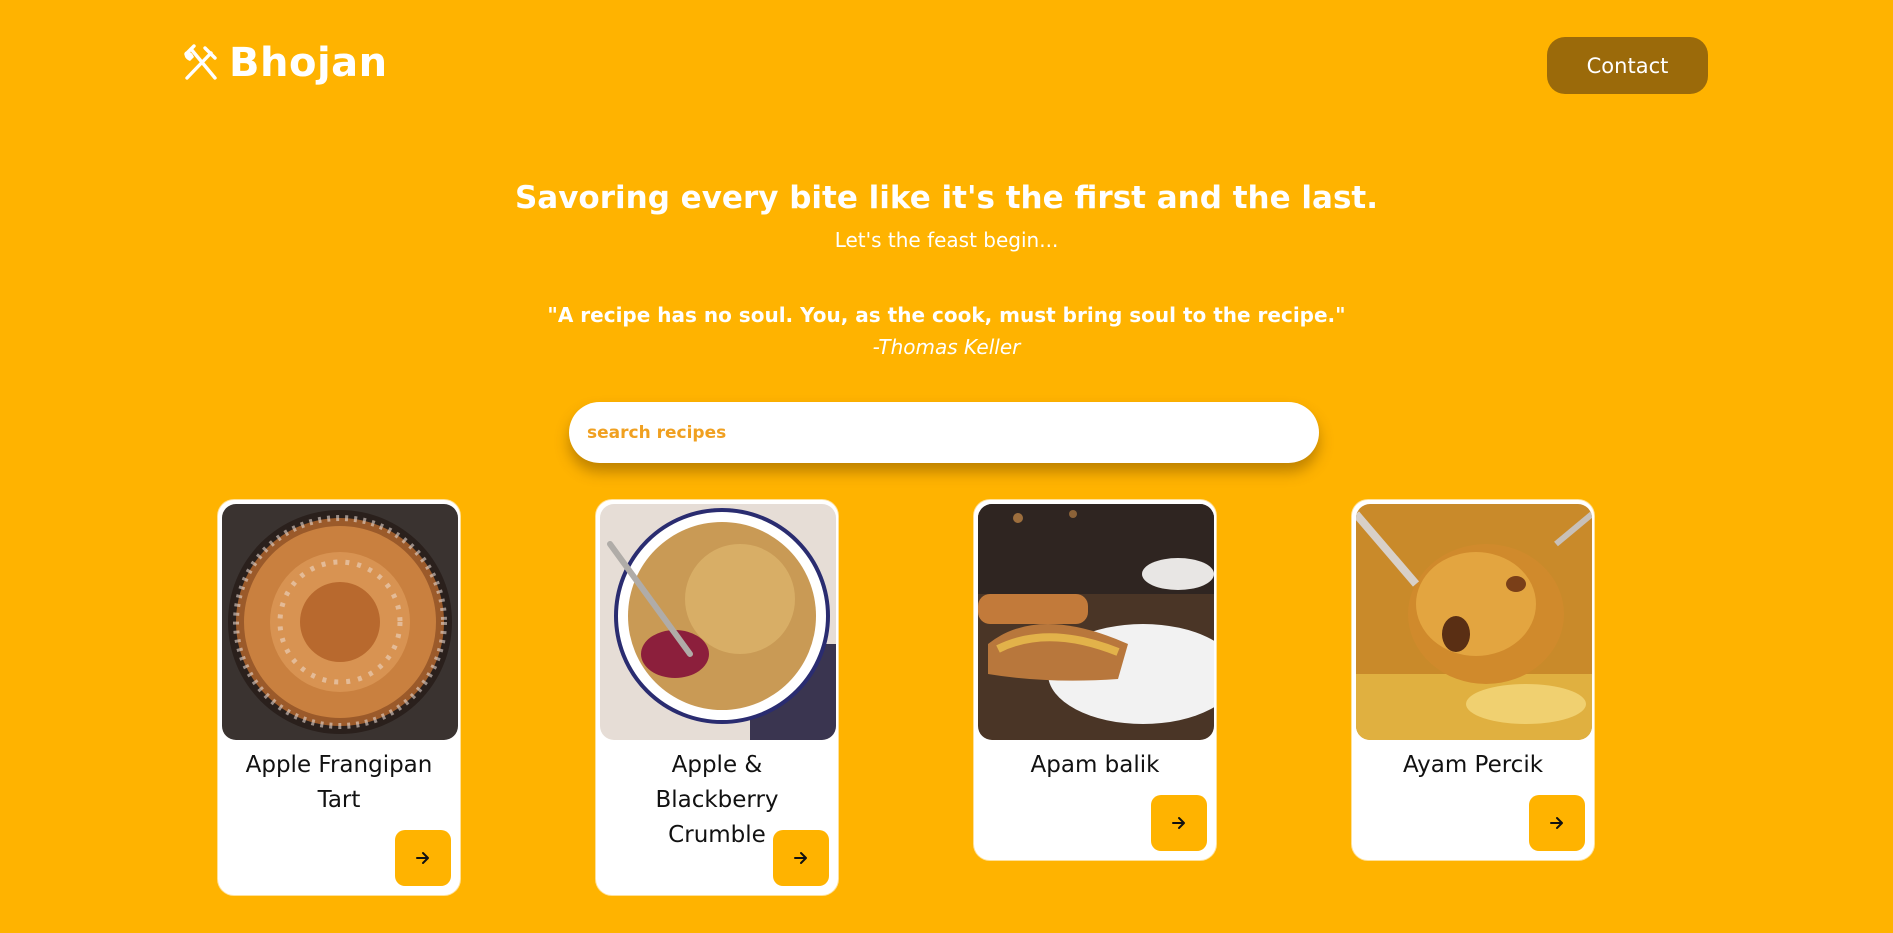  I want to click on search-bar, so click(944, 432).